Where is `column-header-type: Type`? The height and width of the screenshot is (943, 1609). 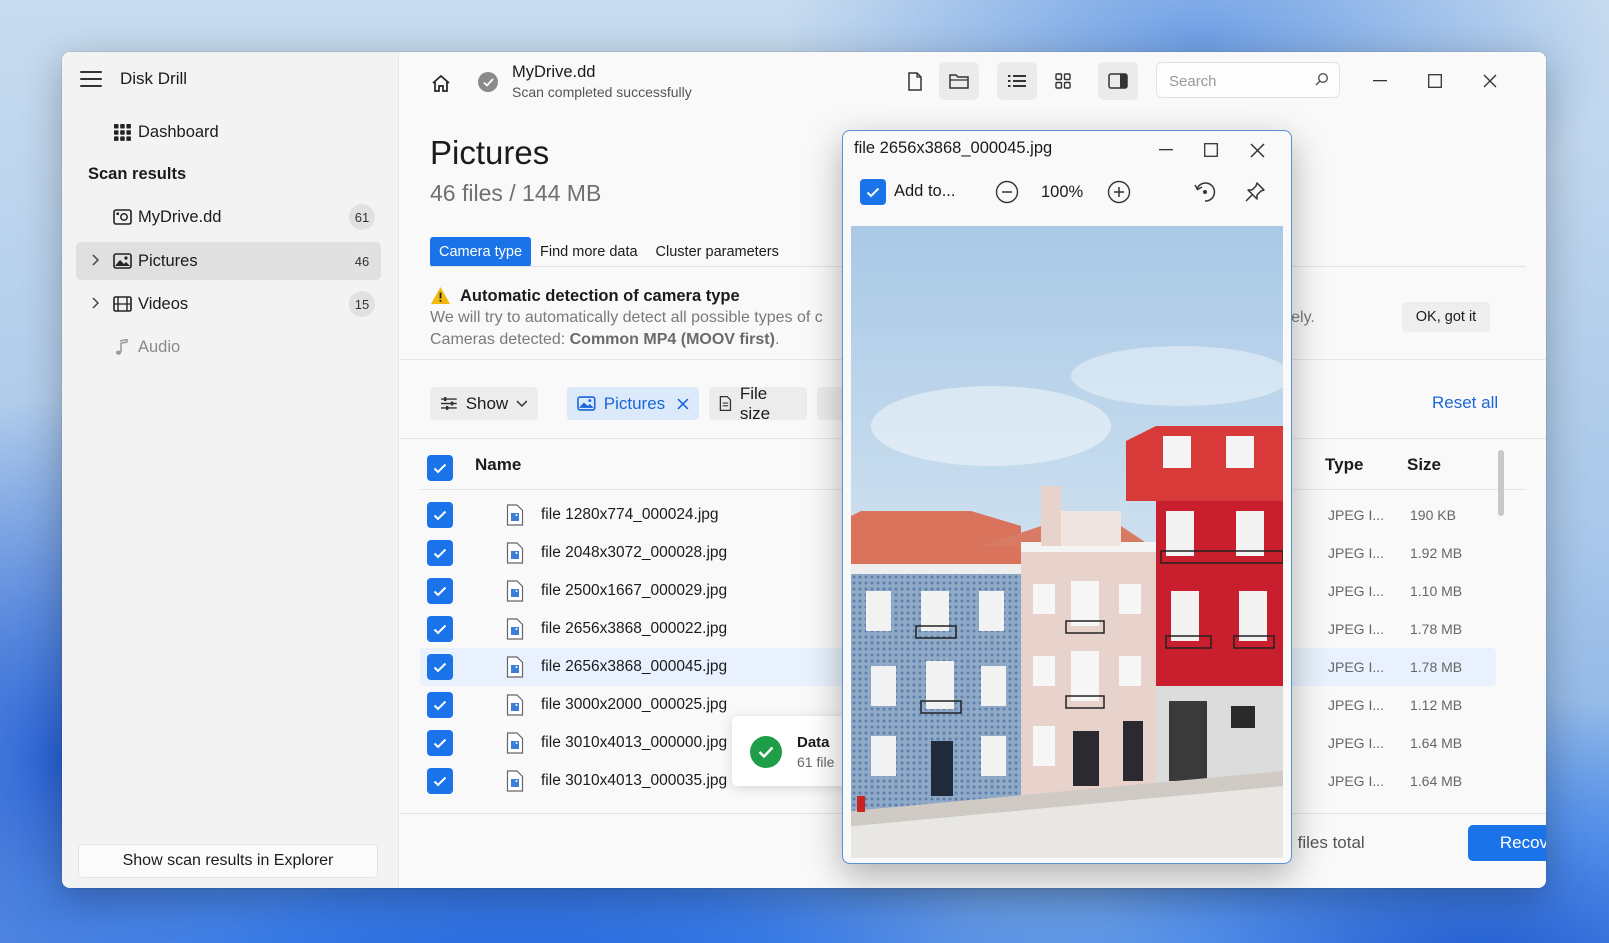
column-header-type: Type is located at coordinates (1344, 465).